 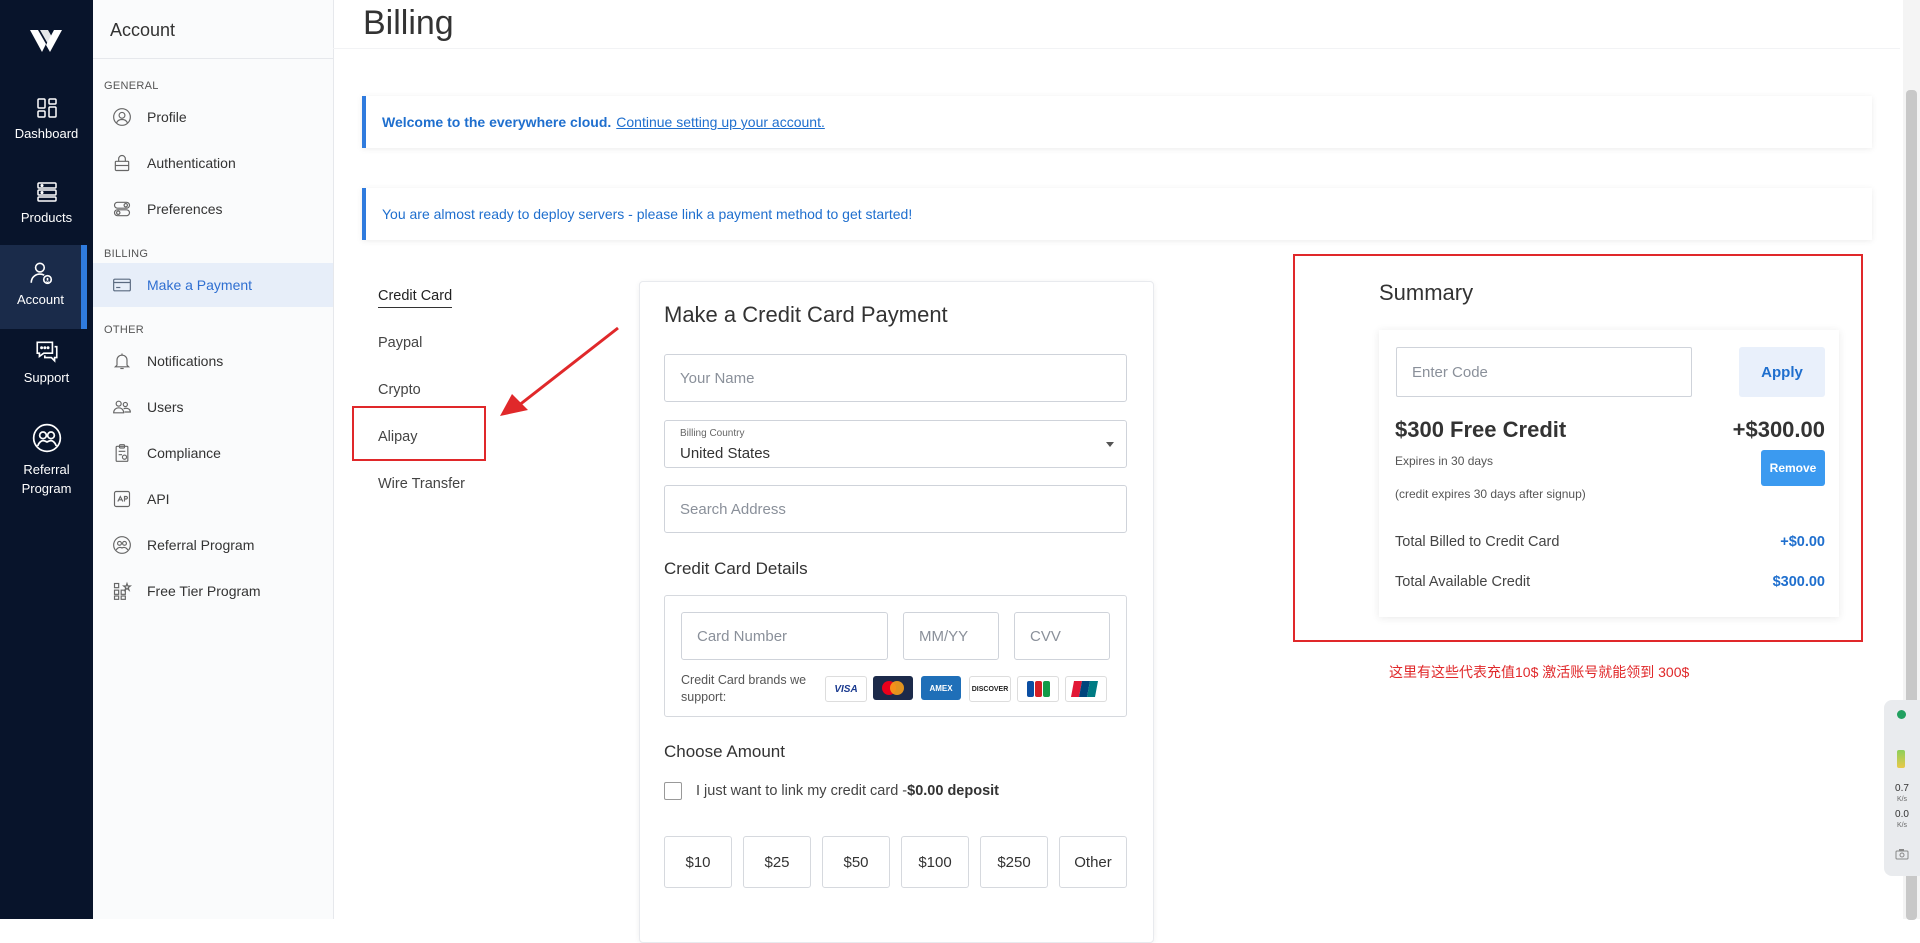 I want to click on continue-setup-link: Continue setting up your account., so click(x=720, y=122).